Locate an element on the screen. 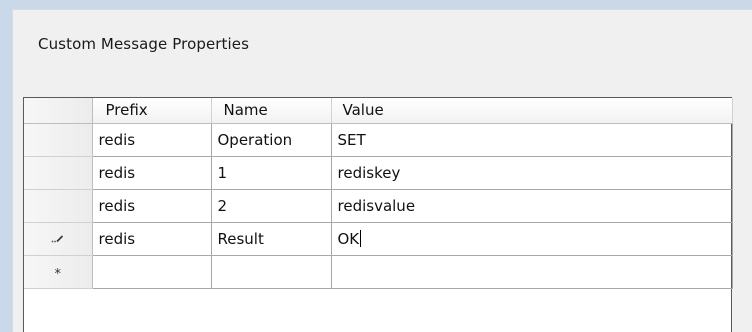 This screenshot has height=332, width=752. table-row: redis Operation SET is located at coordinates (378, 140).